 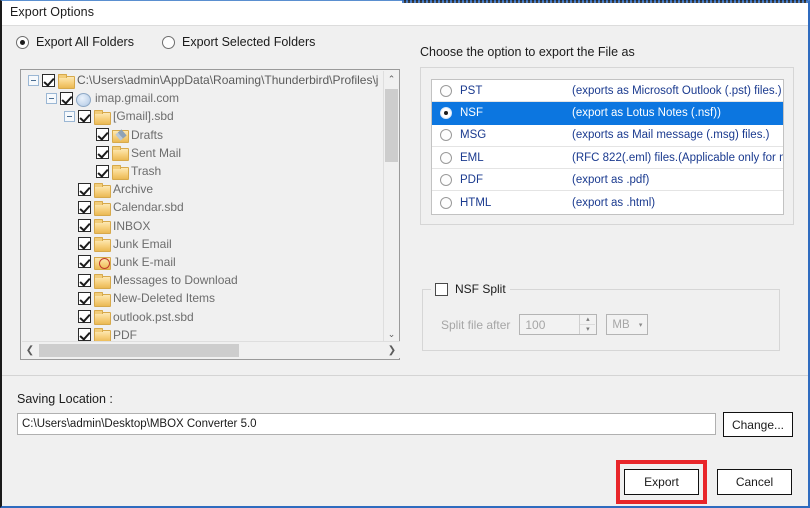 I want to click on export-button: Export, so click(x=661, y=482).